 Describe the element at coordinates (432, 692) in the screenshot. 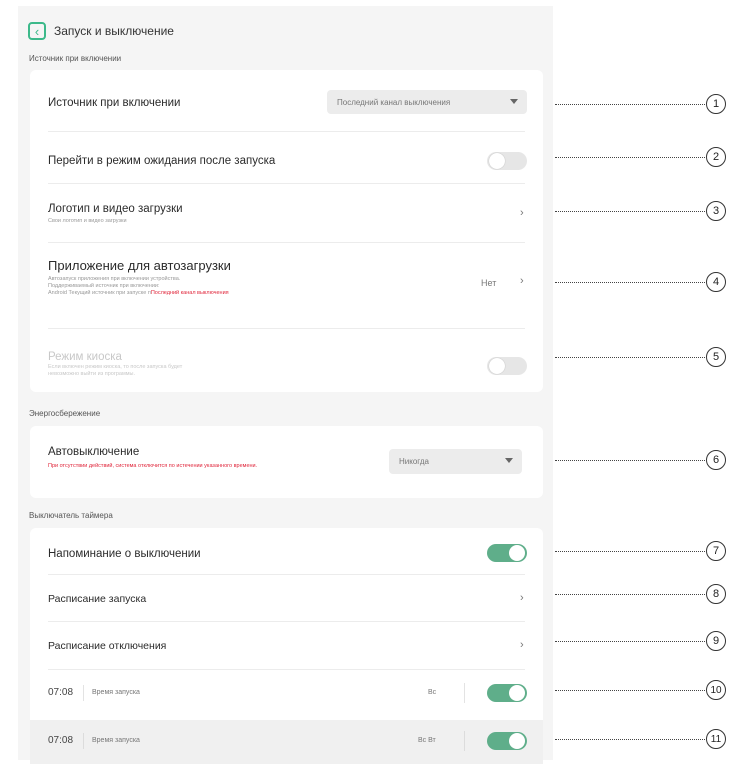

I see `entry-days: Вс` at that location.